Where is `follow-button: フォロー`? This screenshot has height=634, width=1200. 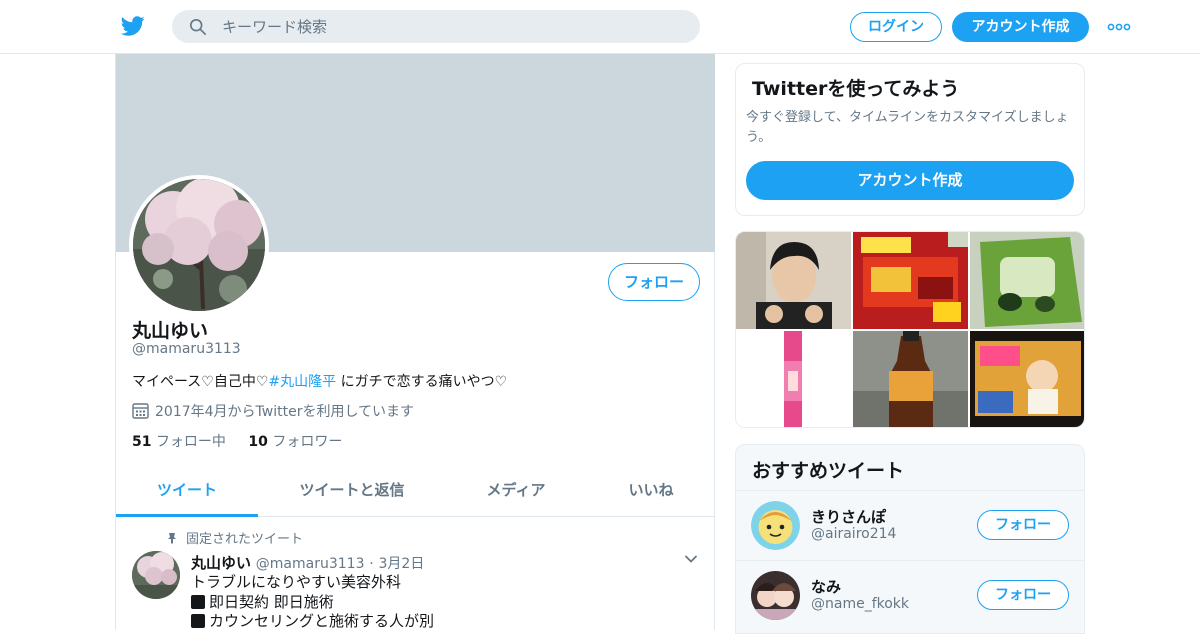 follow-button: フォロー is located at coordinates (654, 282).